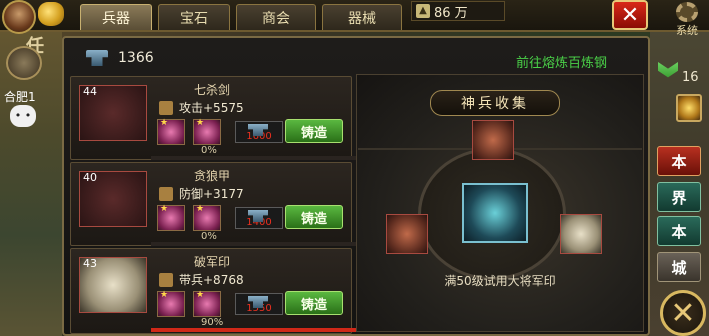  Describe the element at coordinates (423, 11) in the screenshot. I see `silver-ingot-icon: ▲` at that location.